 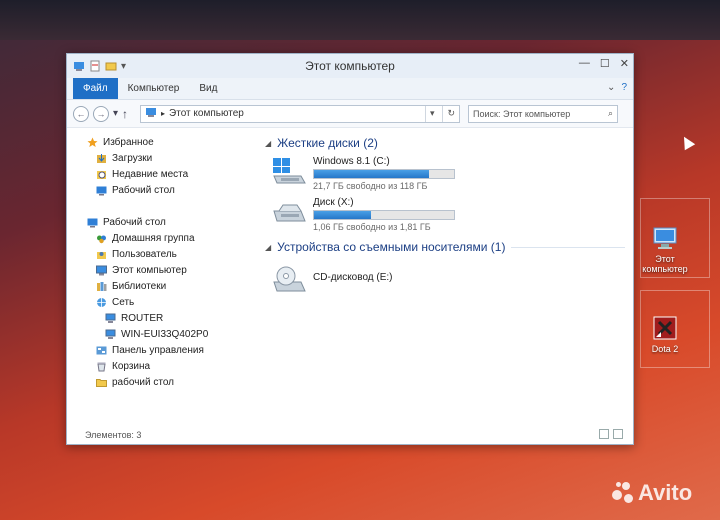 What do you see at coordinates (522, 113) in the screenshot?
I see `search-placeholder: Поиск: Этот компьютер` at bounding box center [522, 113].